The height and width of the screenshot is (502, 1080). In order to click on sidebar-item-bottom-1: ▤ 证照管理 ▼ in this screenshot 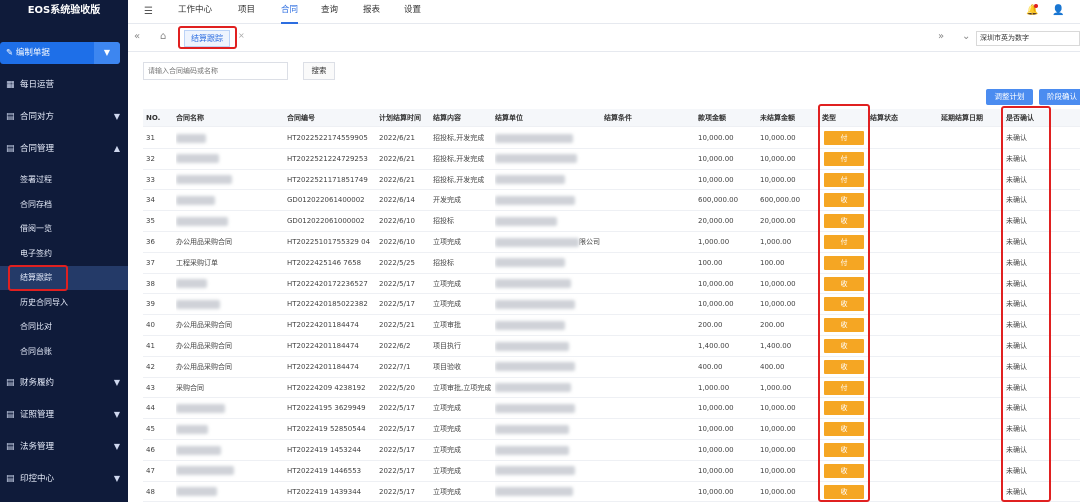, I will do `click(64, 415)`.